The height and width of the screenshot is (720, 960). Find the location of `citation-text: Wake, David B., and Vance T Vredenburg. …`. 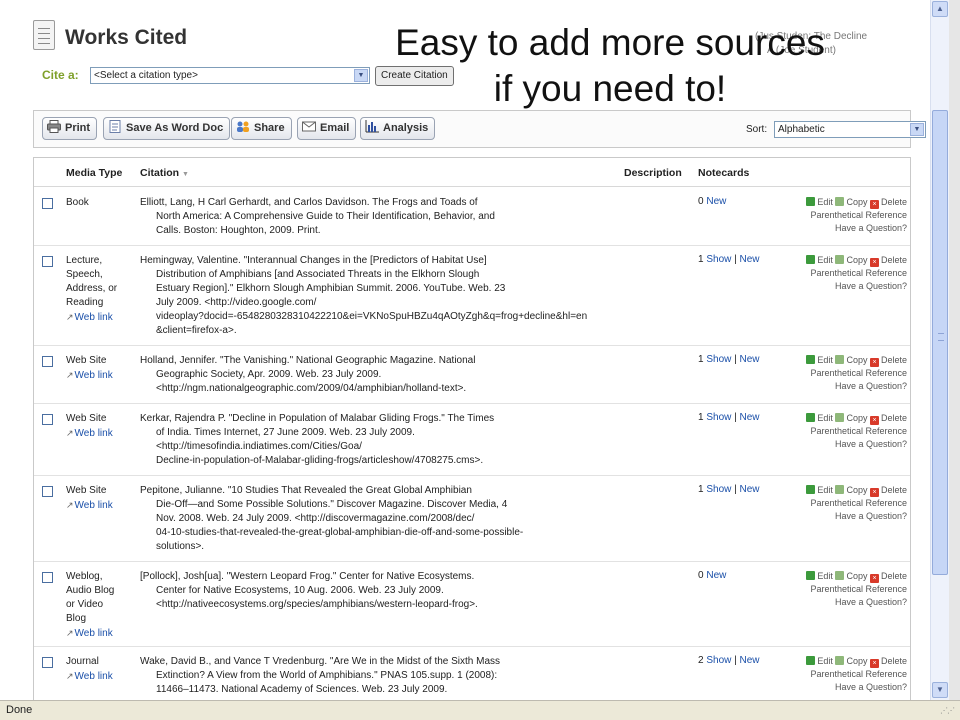

citation-text: Wake, David B., and Vance T Vredenburg. … is located at coordinates (320, 661).